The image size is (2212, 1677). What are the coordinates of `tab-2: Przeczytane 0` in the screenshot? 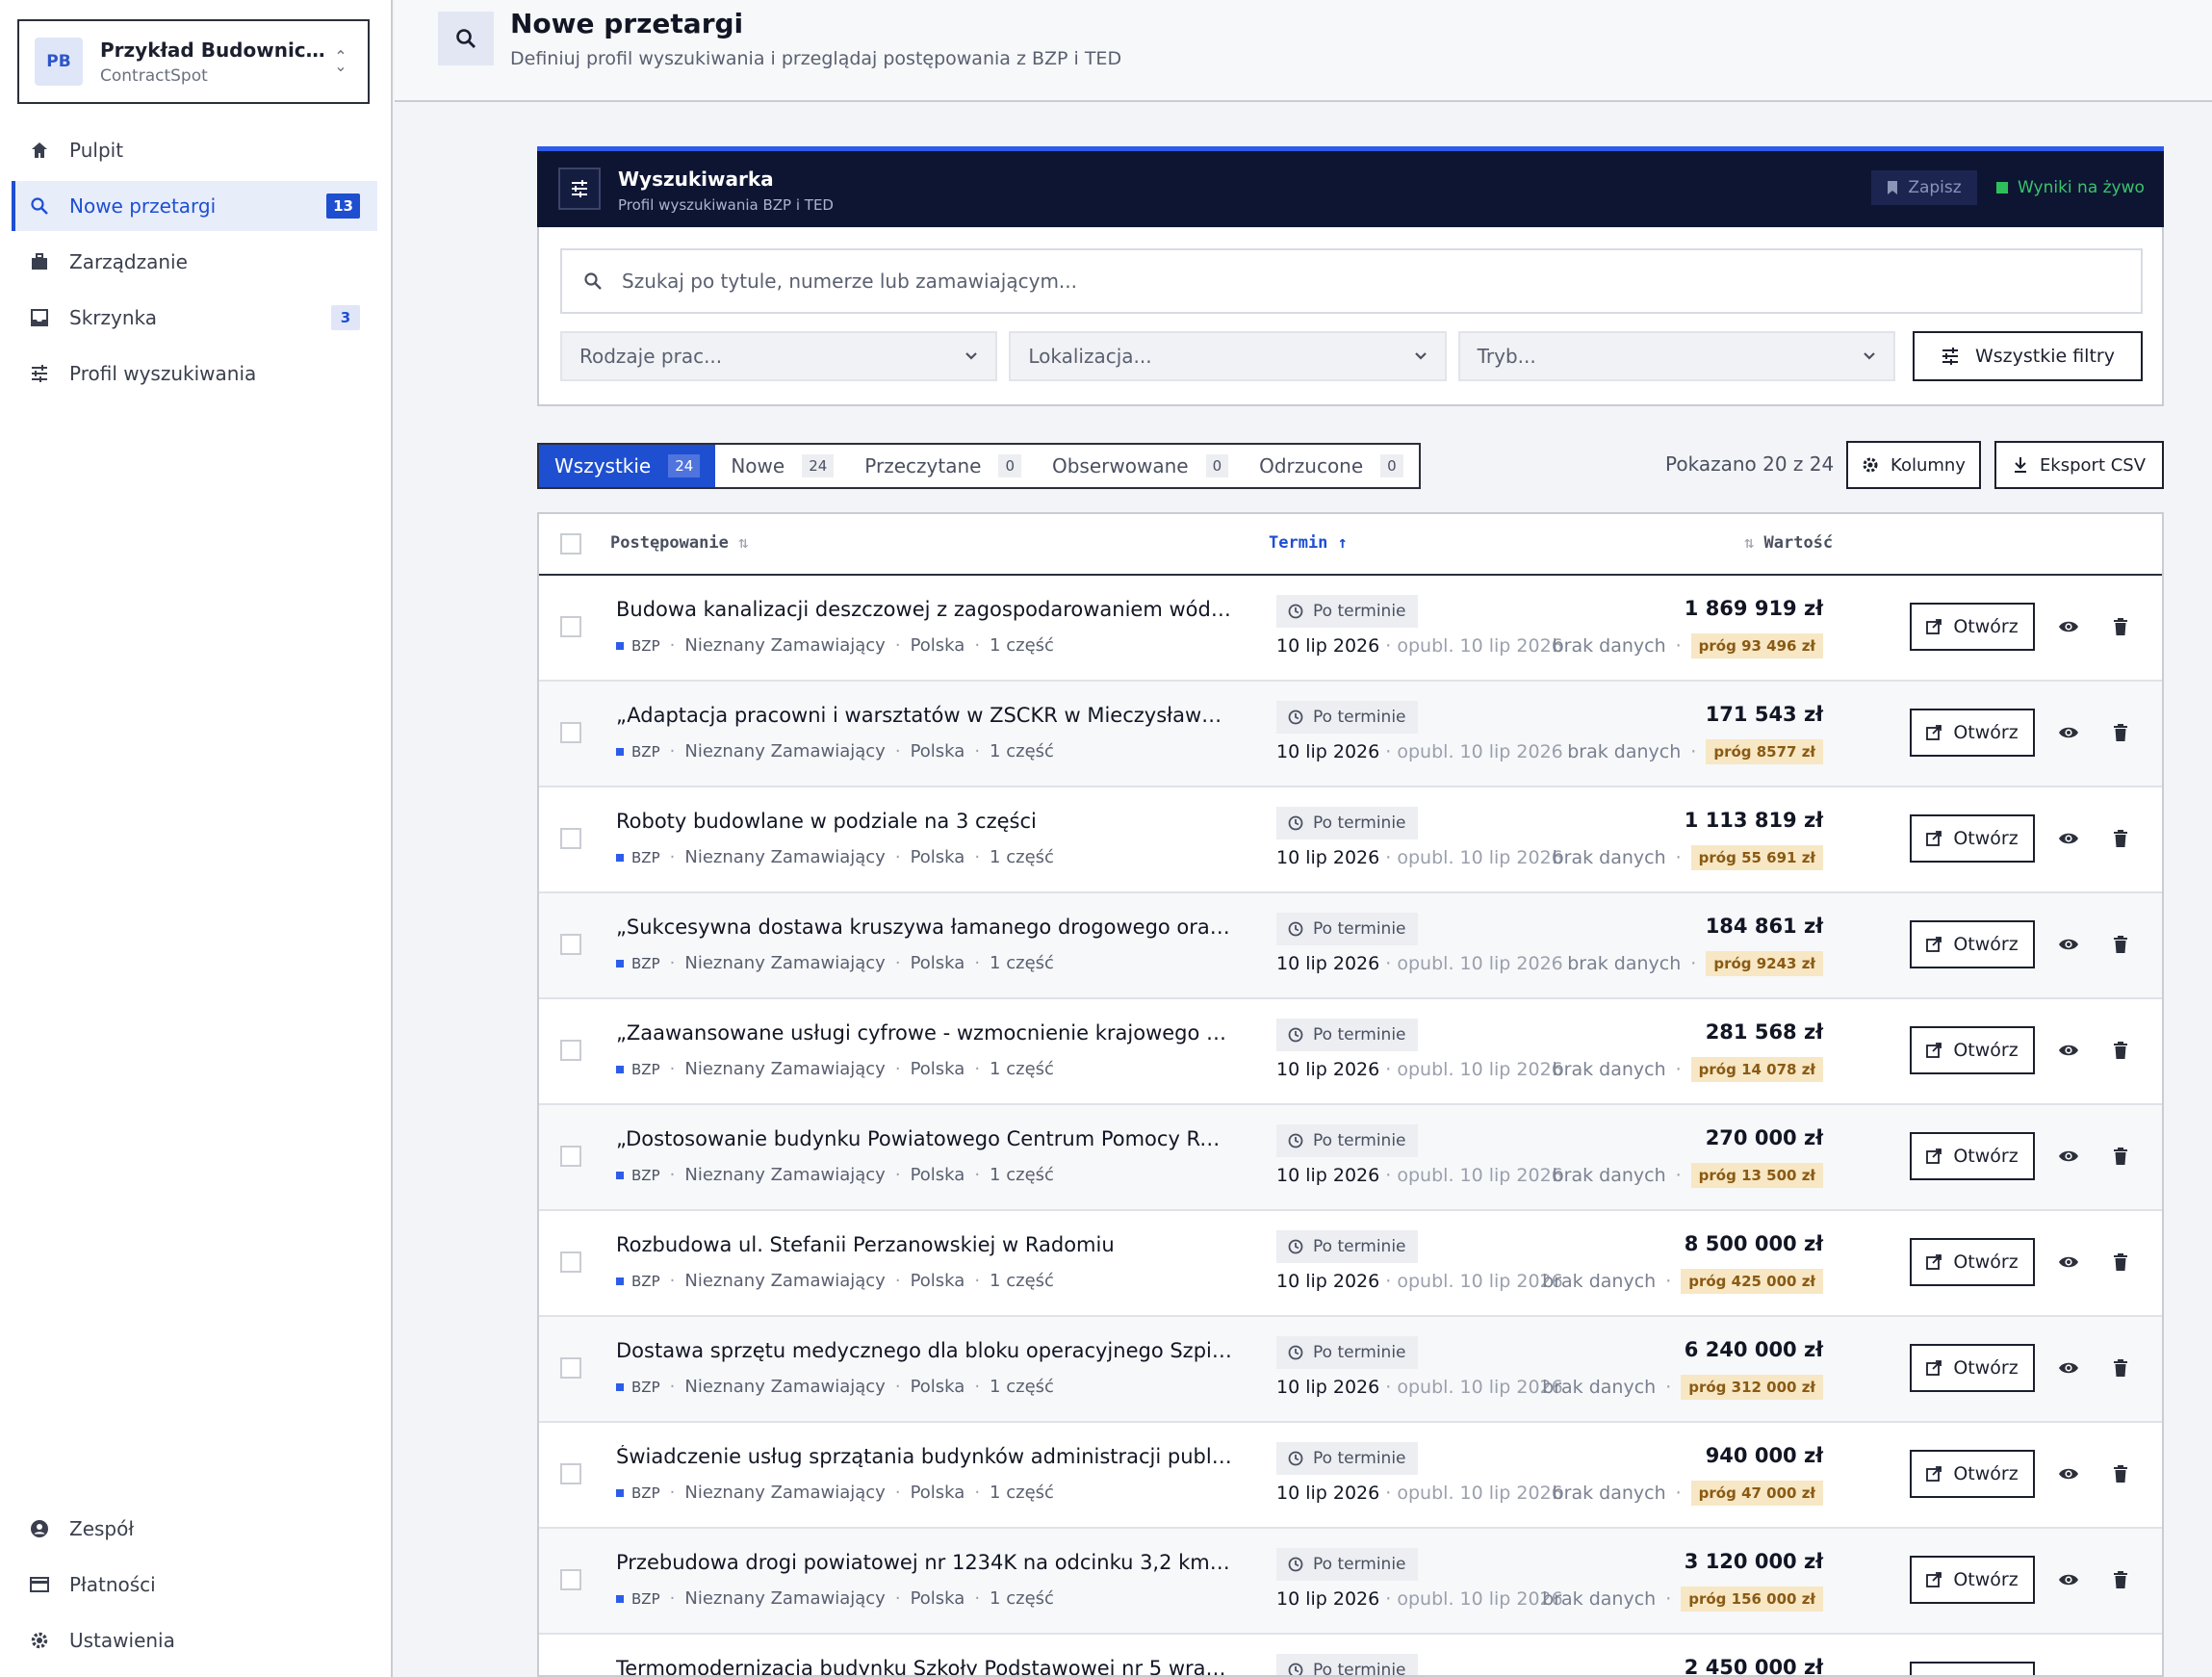 It's located at (943, 466).